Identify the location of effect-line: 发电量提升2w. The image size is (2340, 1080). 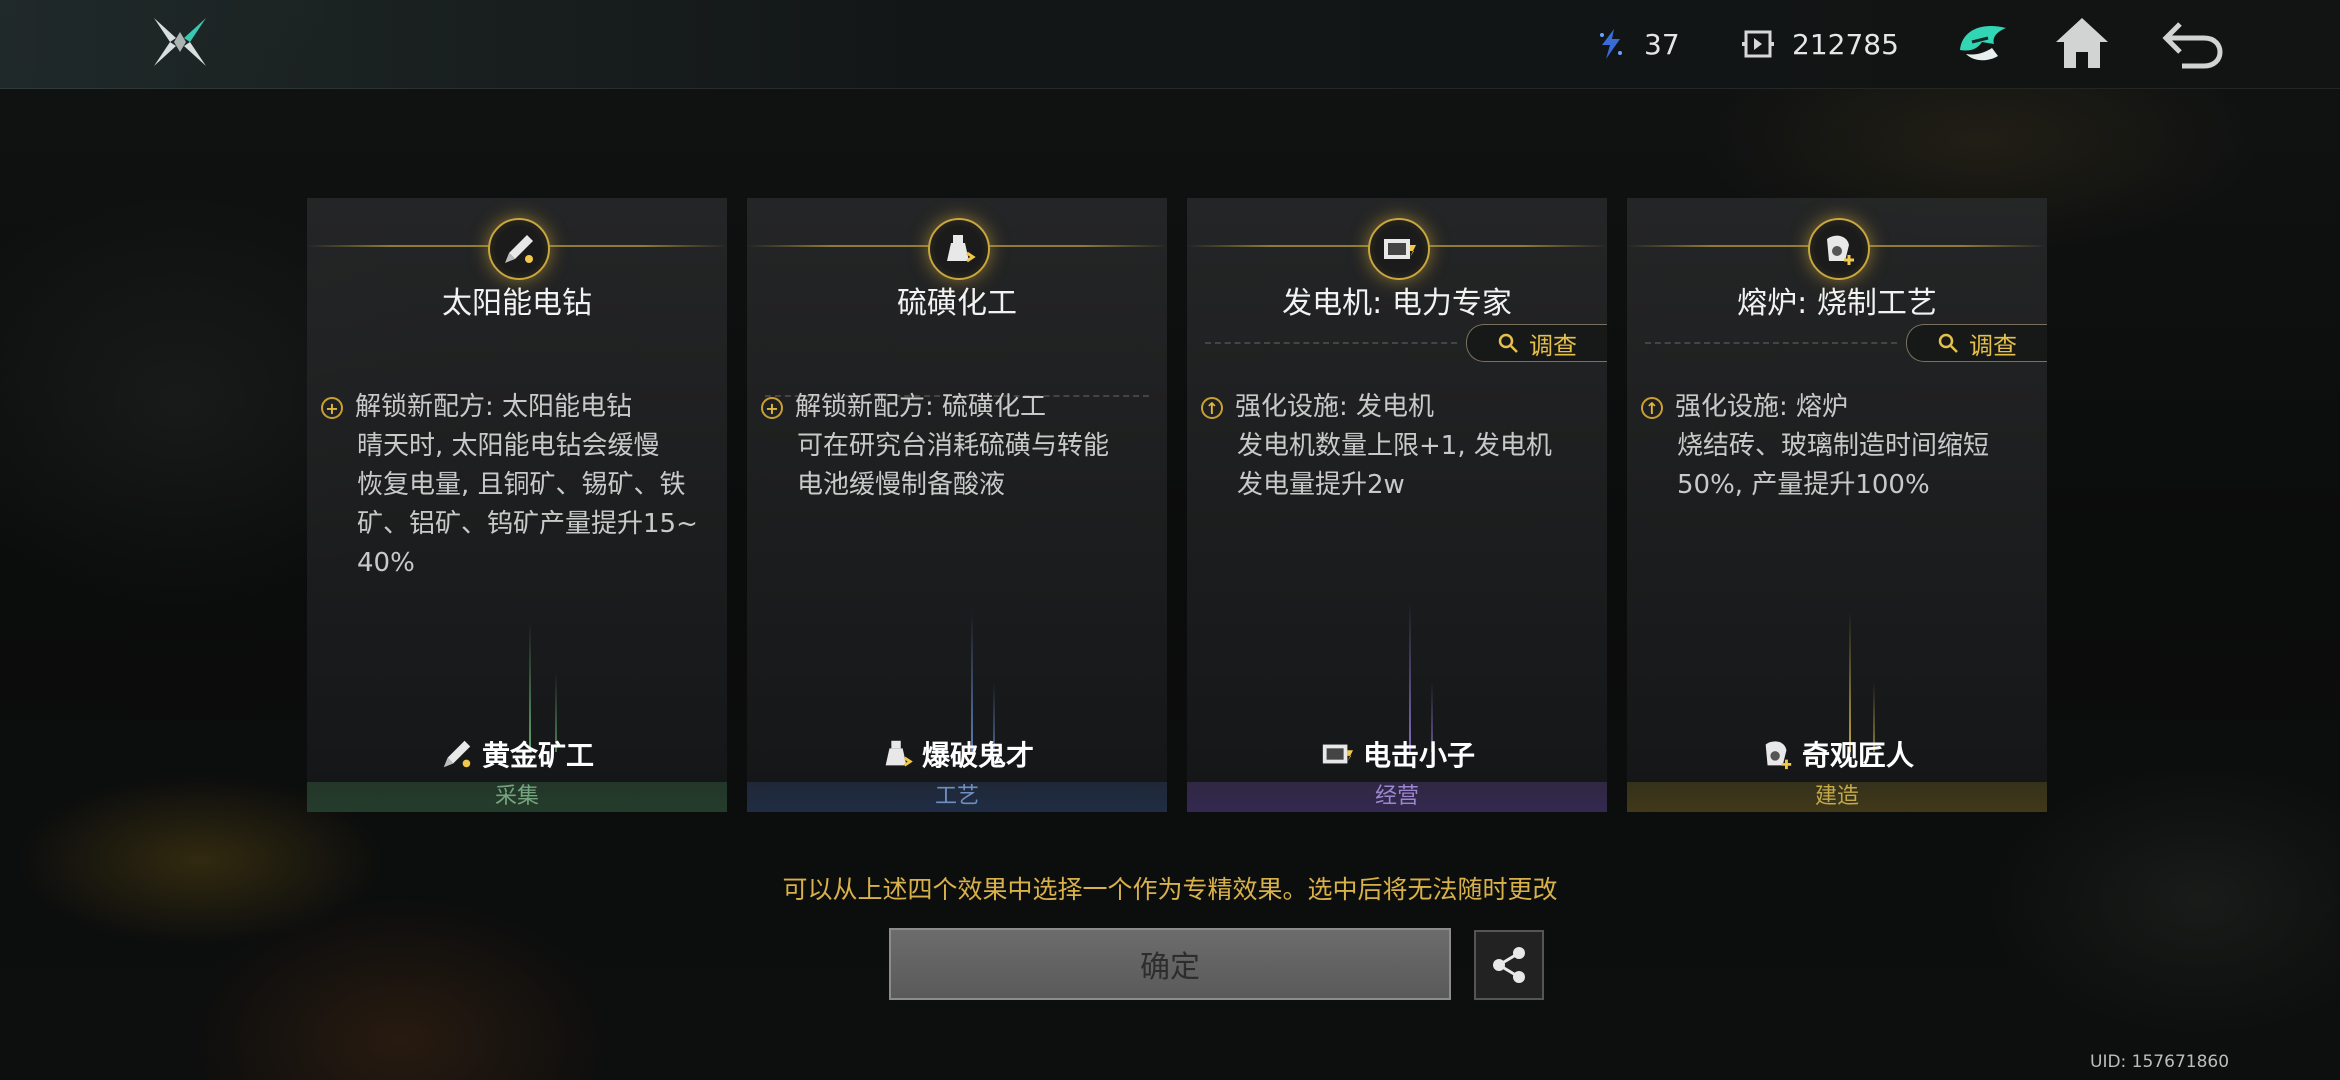
(1321, 485).